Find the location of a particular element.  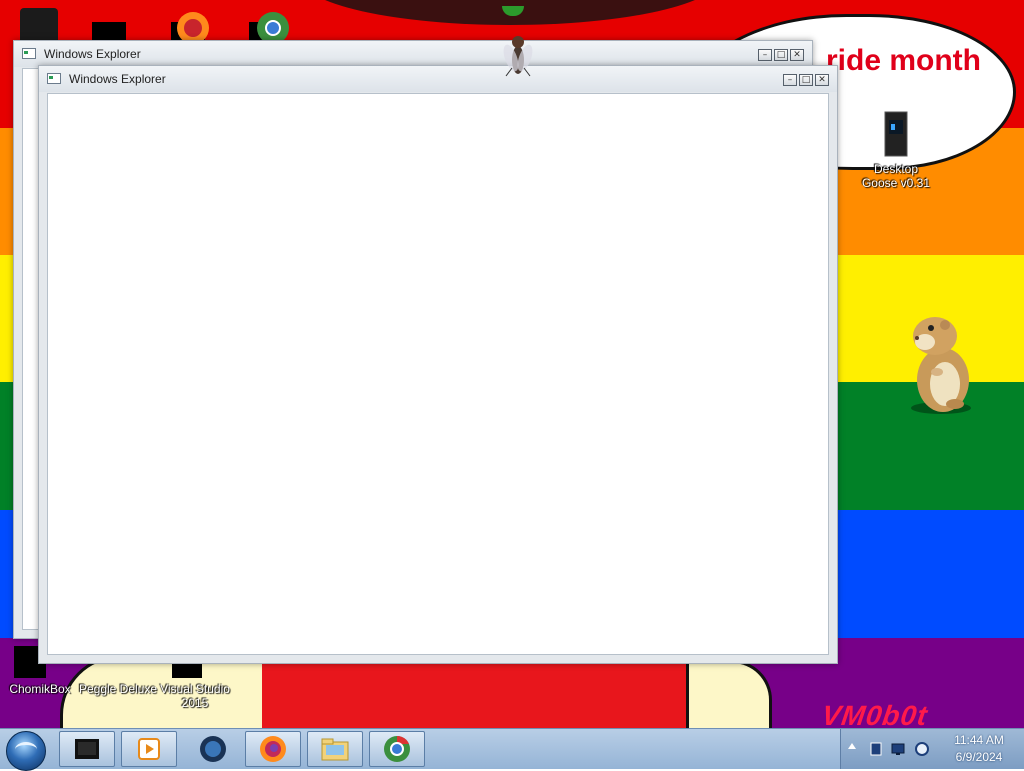

taskbar-button-video-player is located at coordinates (87, 749).